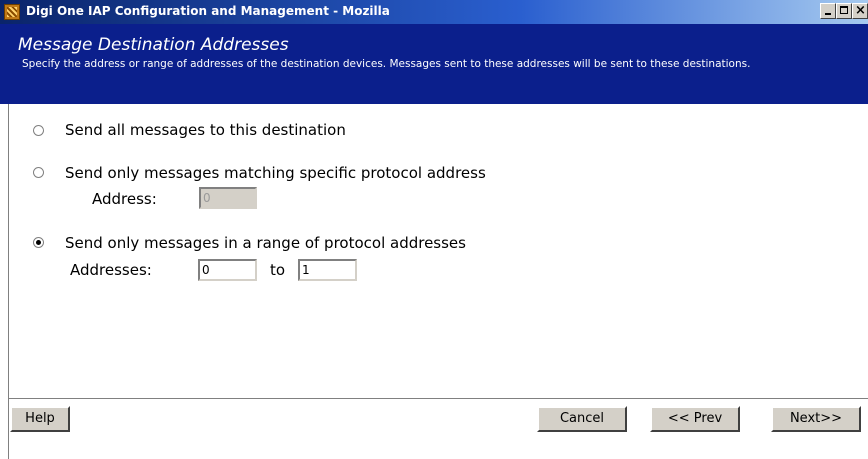 Image resolution: width=868 pixels, height=459 pixels. I want to click on app-icon, so click(12, 12).